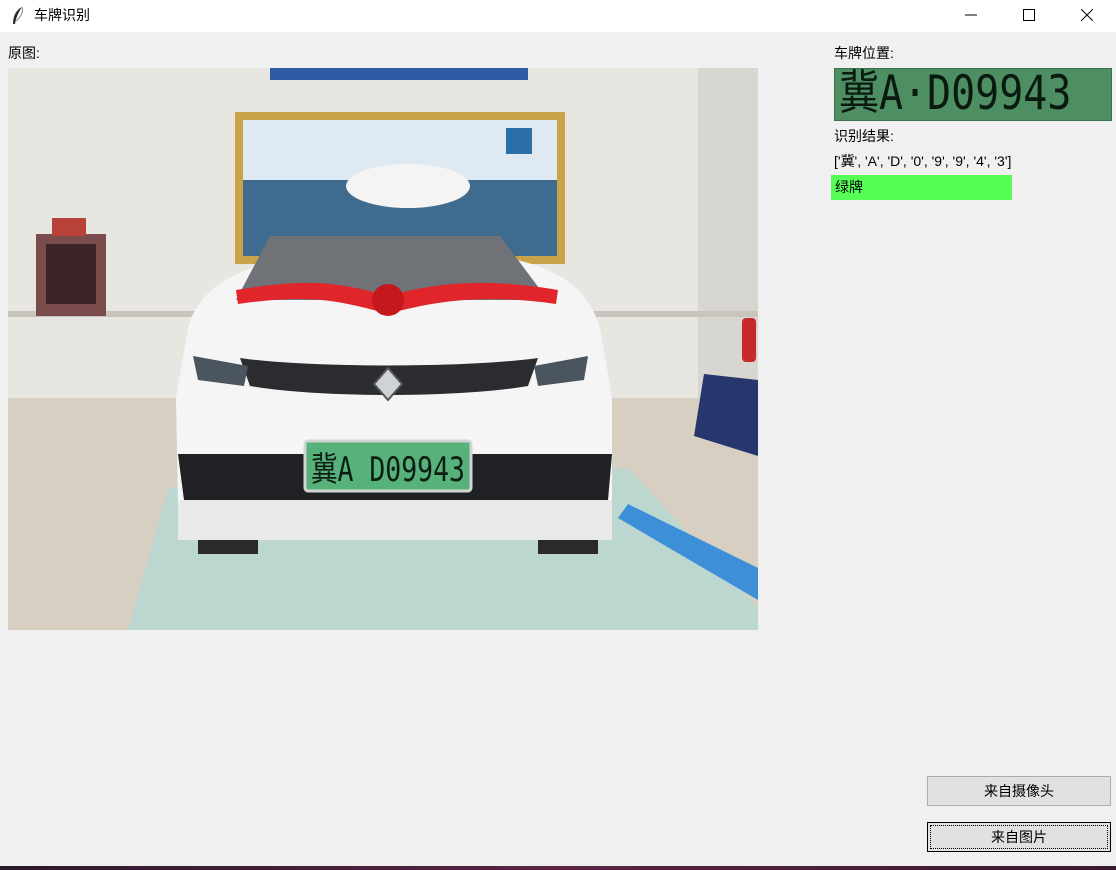 Image resolution: width=1116 pixels, height=870 pixels. Describe the element at coordinates (24, 53) in the screenshot. I see `original-image-label: 原图:` at that location.